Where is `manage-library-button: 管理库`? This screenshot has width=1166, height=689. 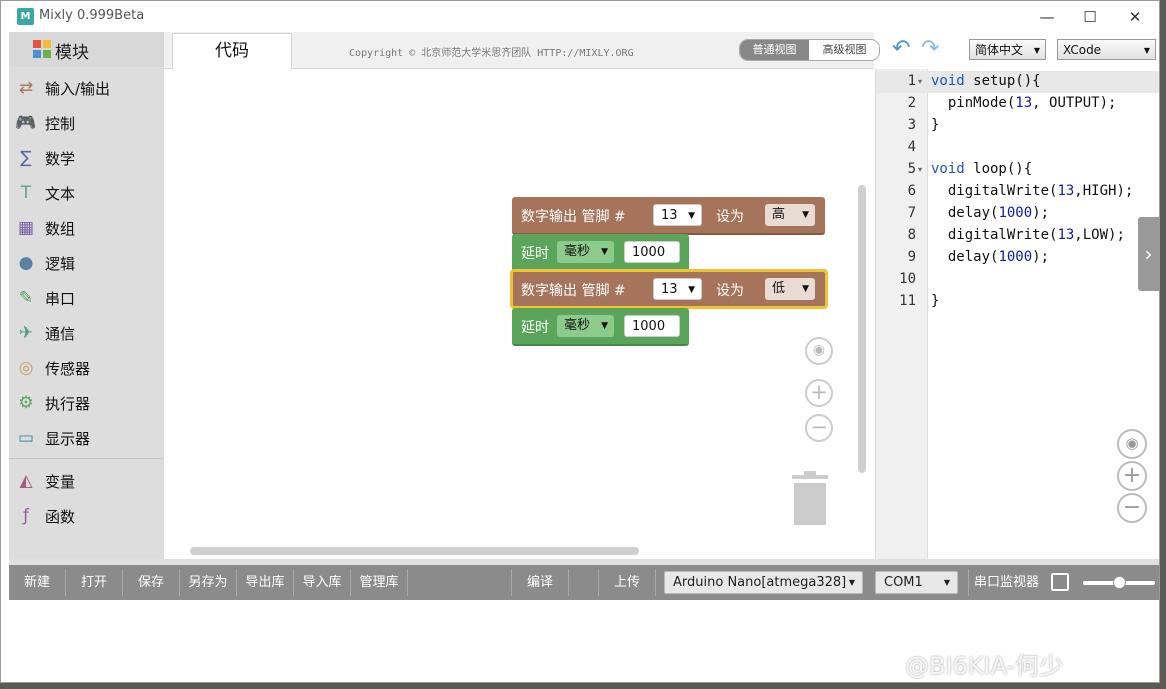
manage-library-button: 管理库 is located at coordinates (379, 582).